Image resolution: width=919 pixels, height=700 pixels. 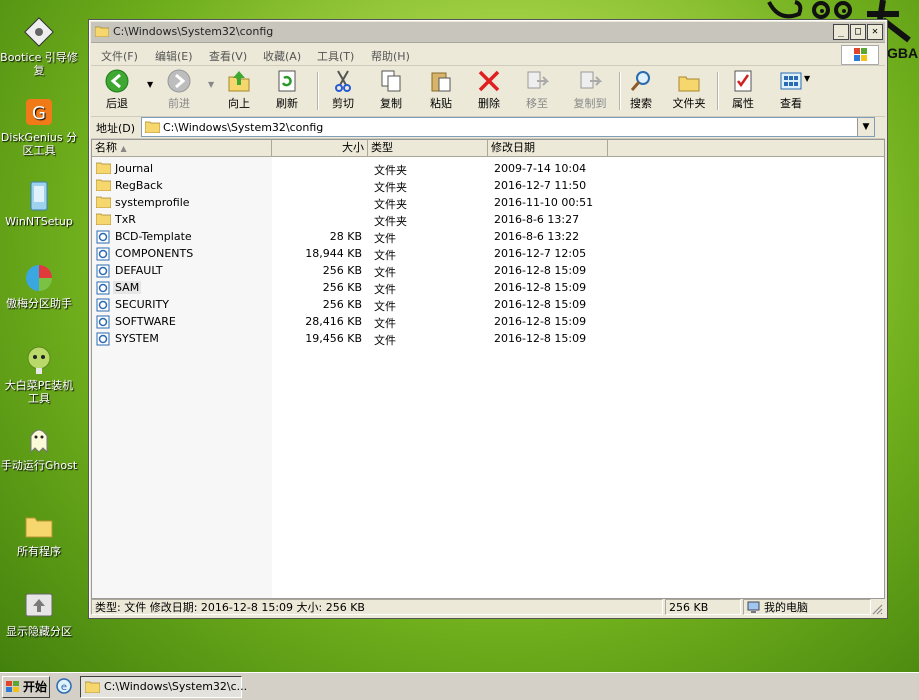 What do you see at coordinates (333, 321) in the screenshot?
I see `cell-size: 28,416 KB` at bounding box center [333, 321].